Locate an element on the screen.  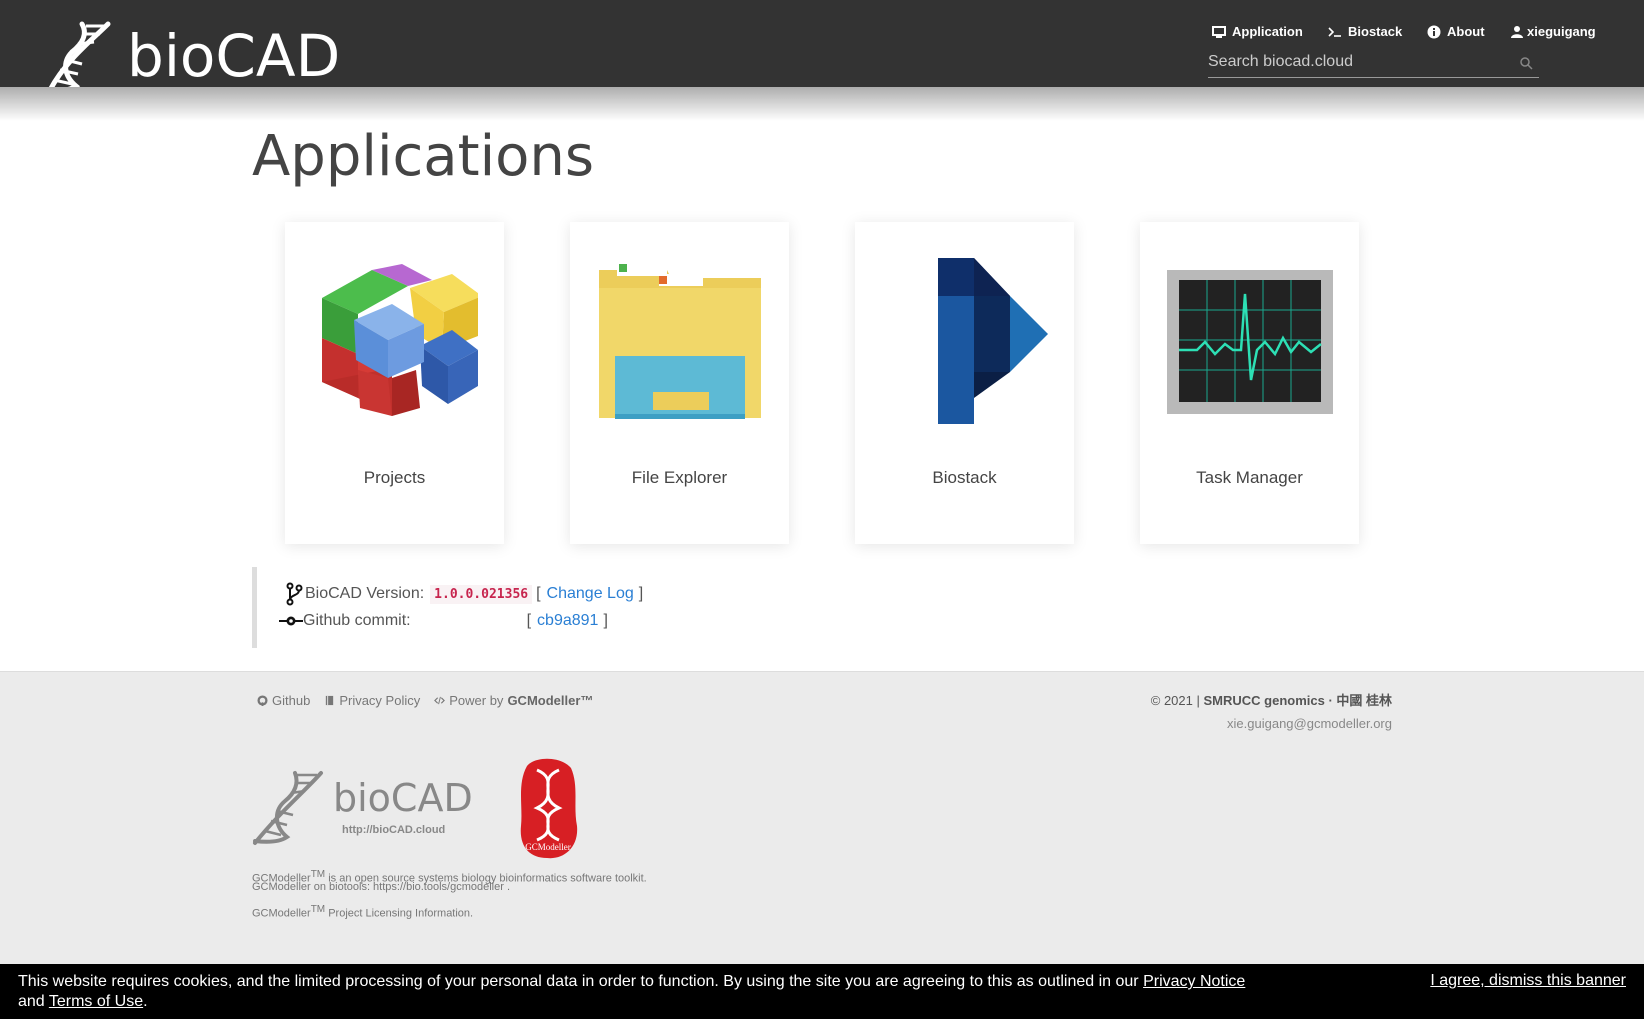
app-card-label: Projects is located at coordinates (394, 477).